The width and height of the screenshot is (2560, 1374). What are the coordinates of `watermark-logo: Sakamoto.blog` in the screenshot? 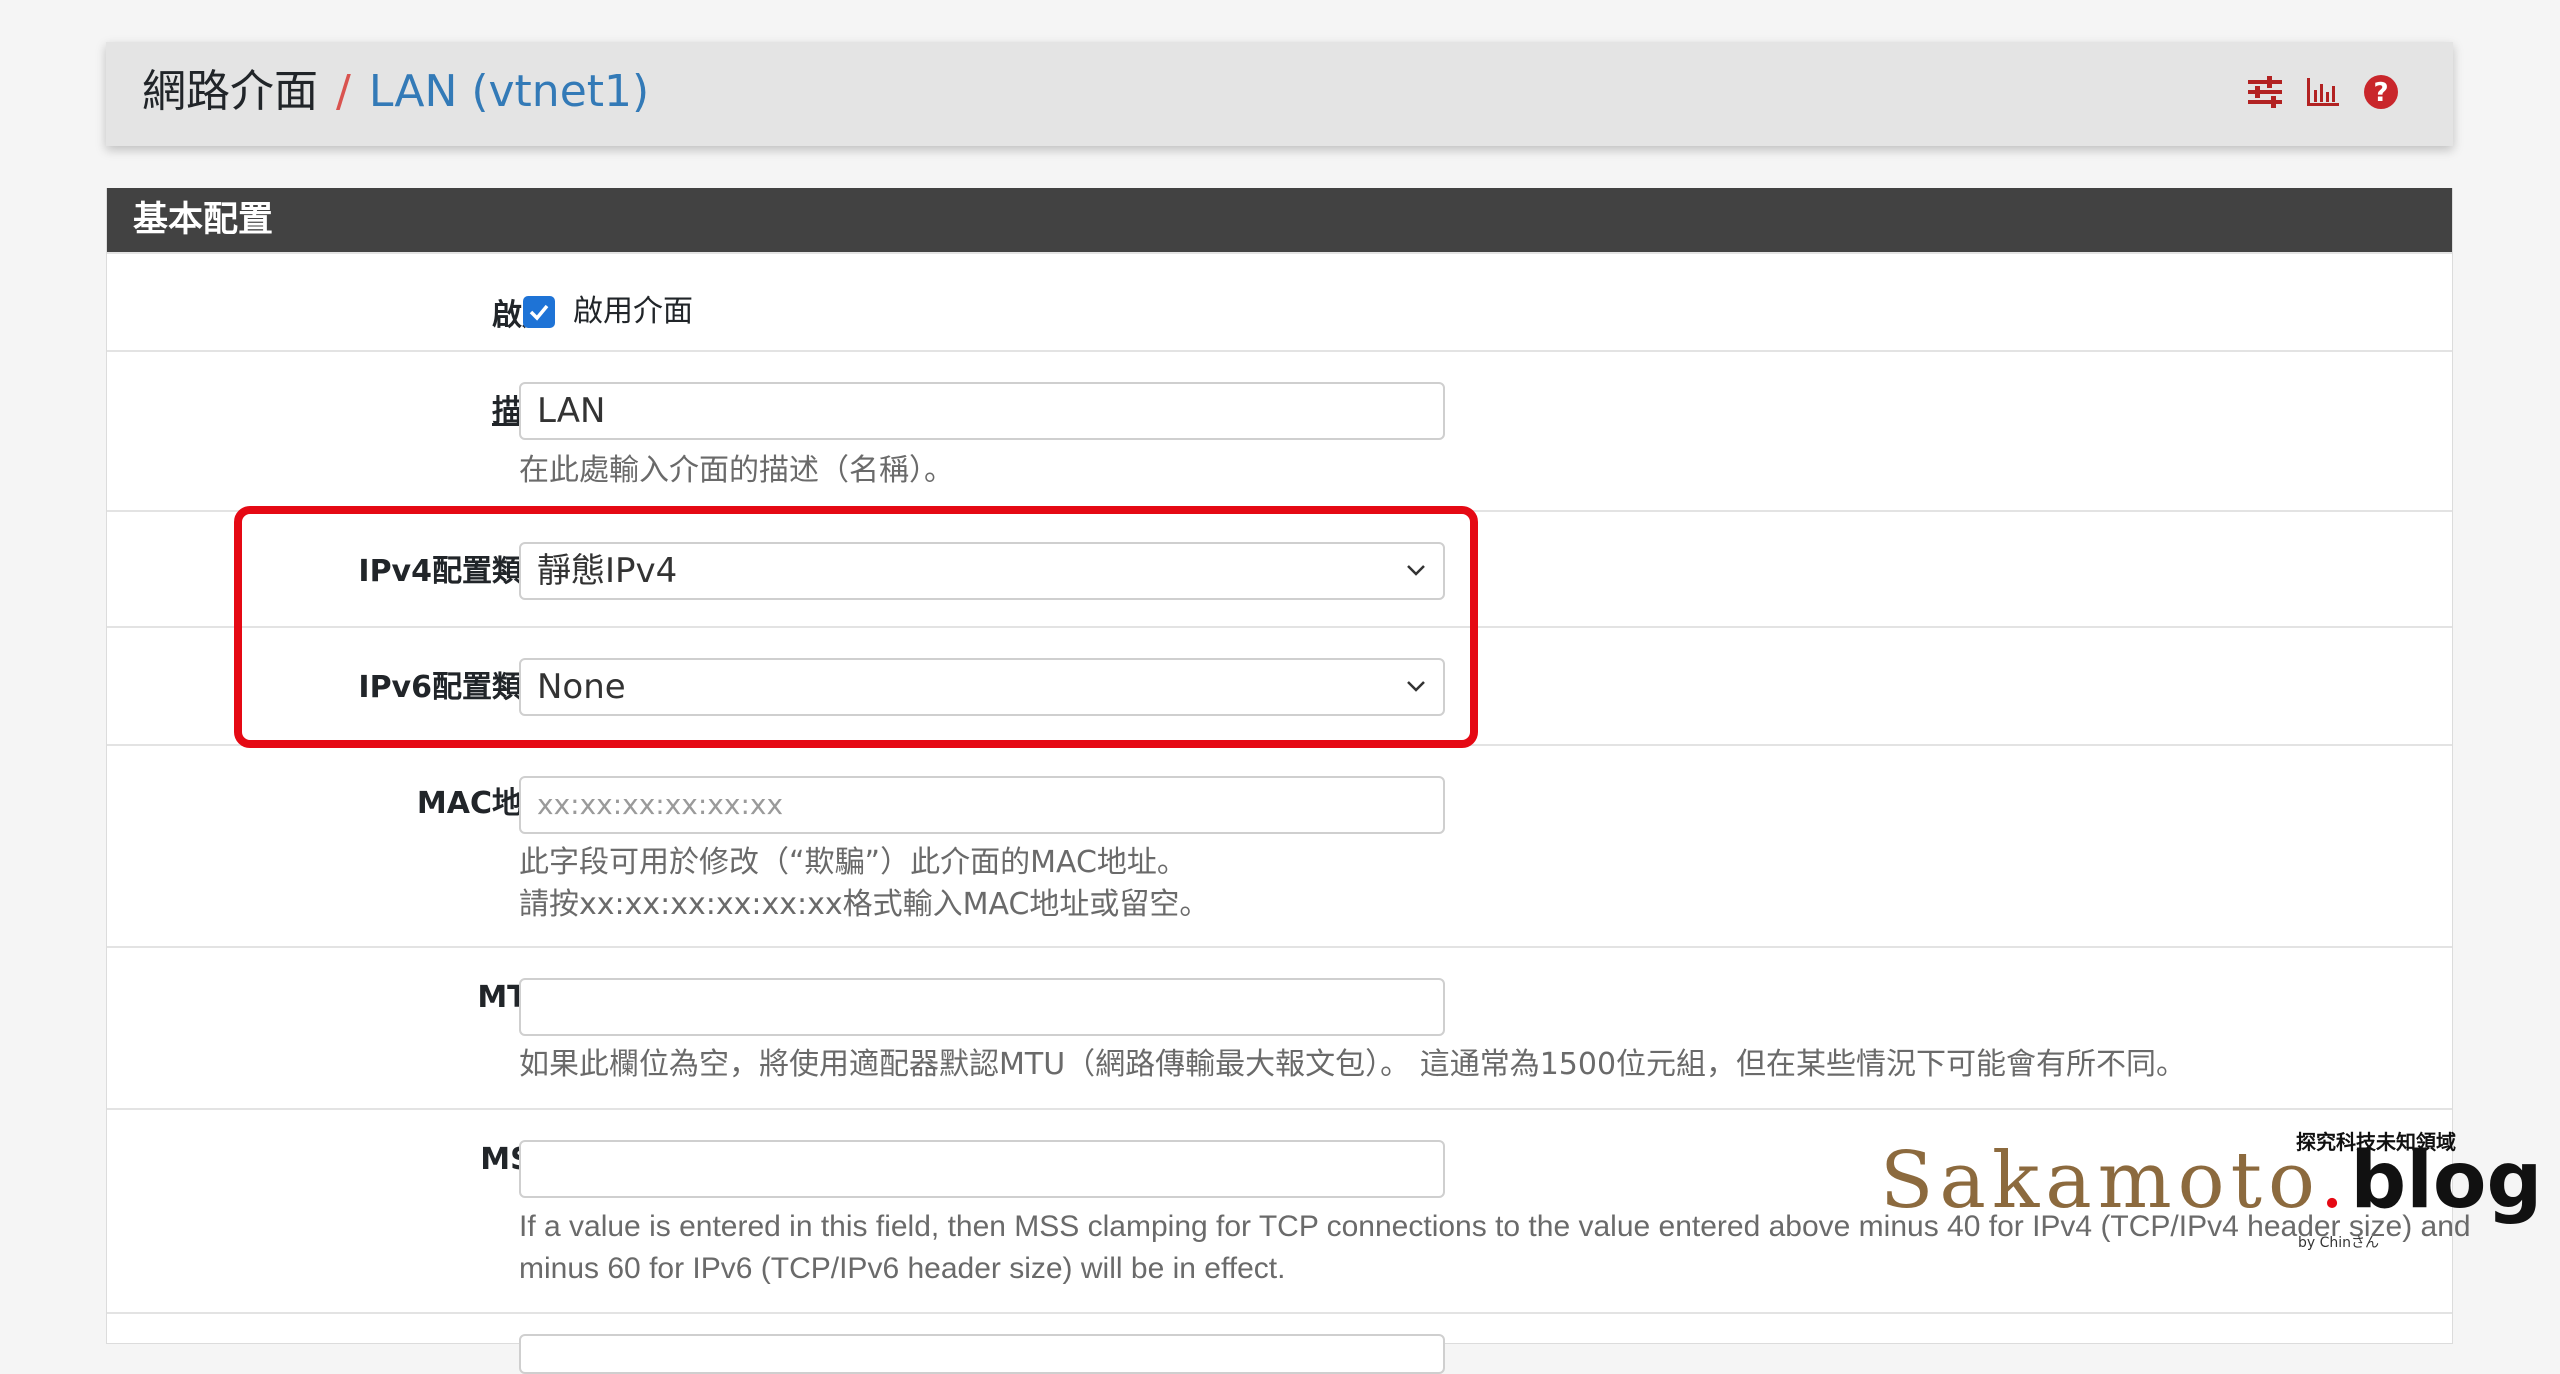 It's located at (2211, 1181).